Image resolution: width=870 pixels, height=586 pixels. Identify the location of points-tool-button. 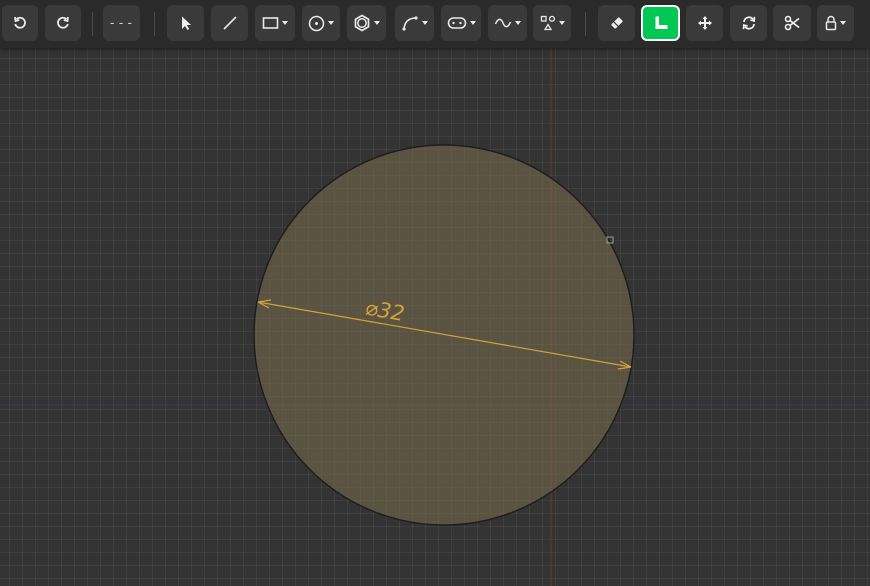
(552, 23).